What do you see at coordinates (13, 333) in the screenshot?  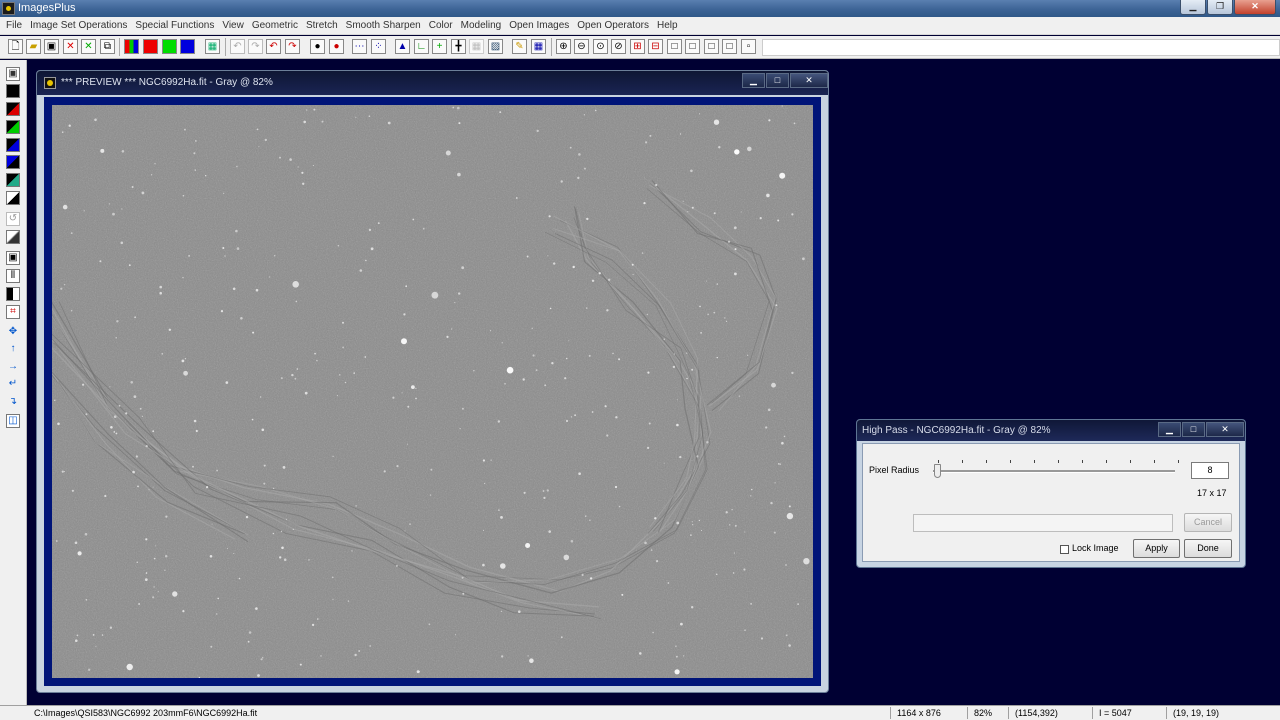 I see `move-icon: ✥` at bounding box center [13, 333].